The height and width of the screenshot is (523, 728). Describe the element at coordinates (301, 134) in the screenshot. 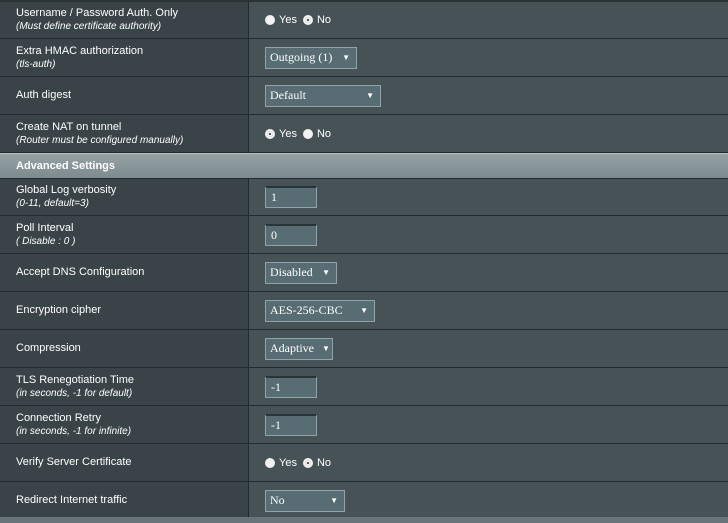

I see `nat-radio-group: Yes No` at that location.